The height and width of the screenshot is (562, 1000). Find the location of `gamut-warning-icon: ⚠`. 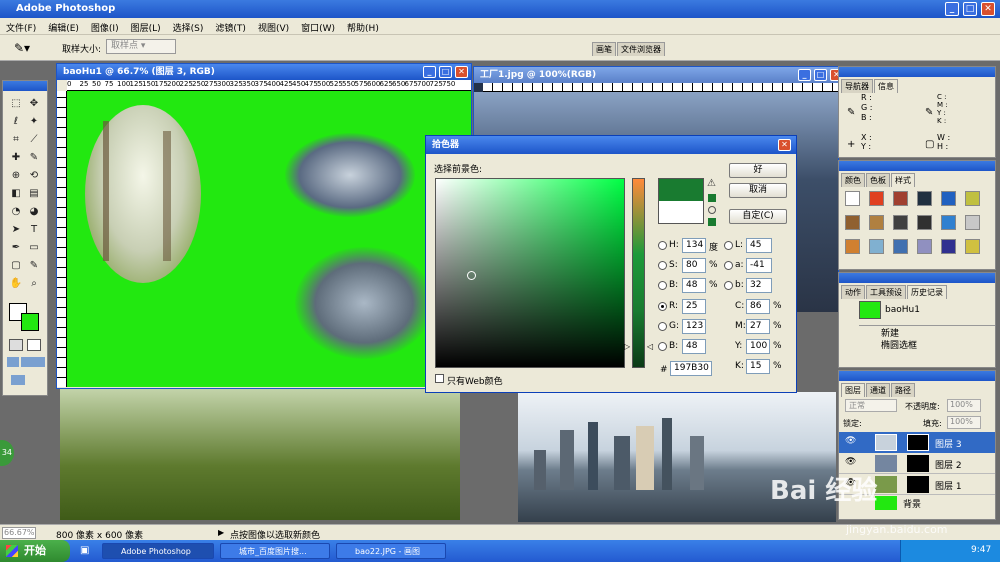

gamut-warning-icon: ⚠ is located at coordinates (711, 183).